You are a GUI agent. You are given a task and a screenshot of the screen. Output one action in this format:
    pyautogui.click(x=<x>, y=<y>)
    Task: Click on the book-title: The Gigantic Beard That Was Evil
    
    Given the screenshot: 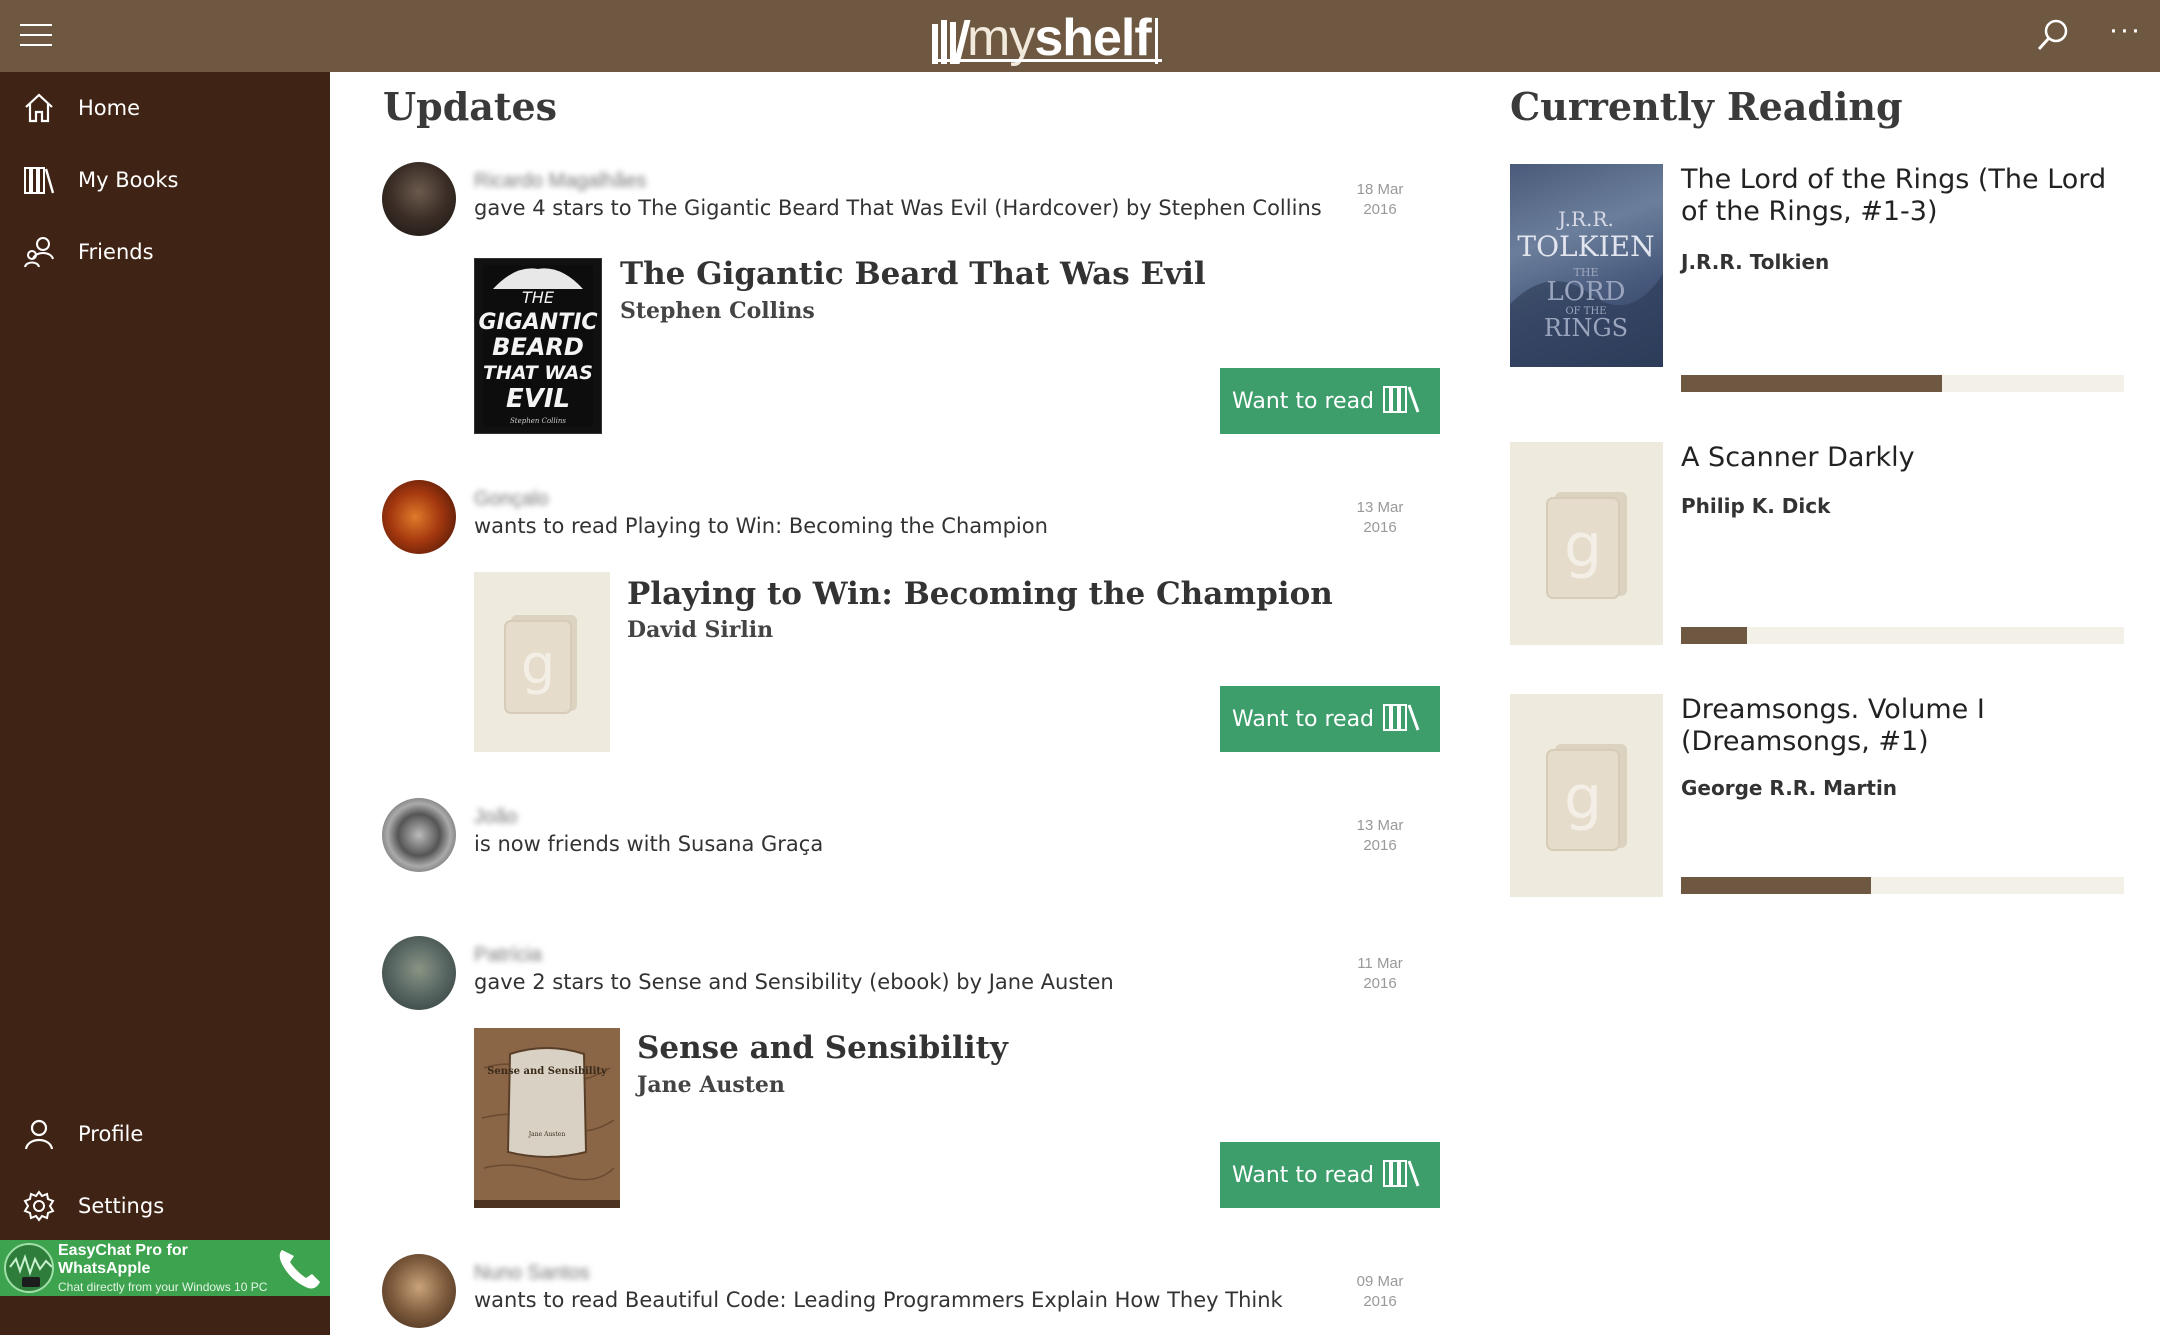 What is the action you would take?
    pyautogui.click(x=913, y=274)
    